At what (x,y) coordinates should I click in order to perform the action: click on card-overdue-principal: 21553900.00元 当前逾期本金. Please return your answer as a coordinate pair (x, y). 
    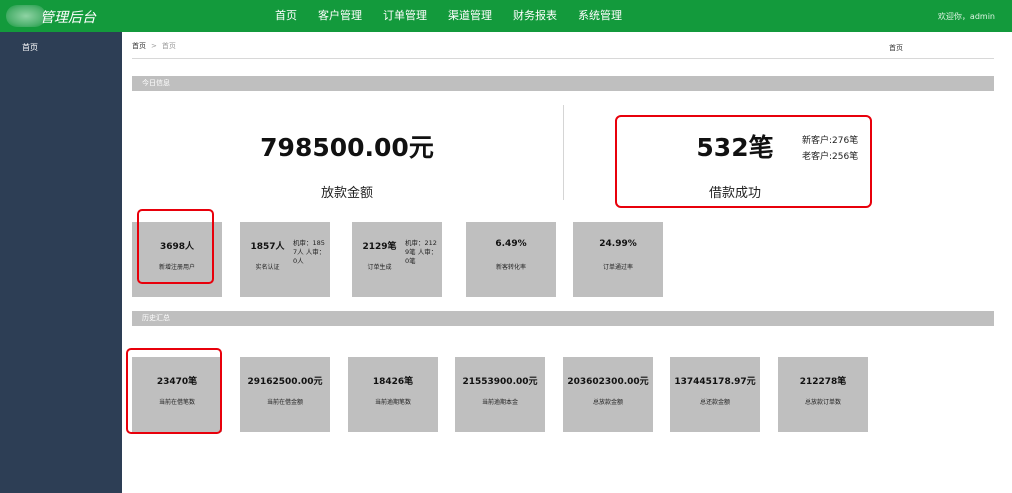
    Looking at the image, I should click on (500, 394).